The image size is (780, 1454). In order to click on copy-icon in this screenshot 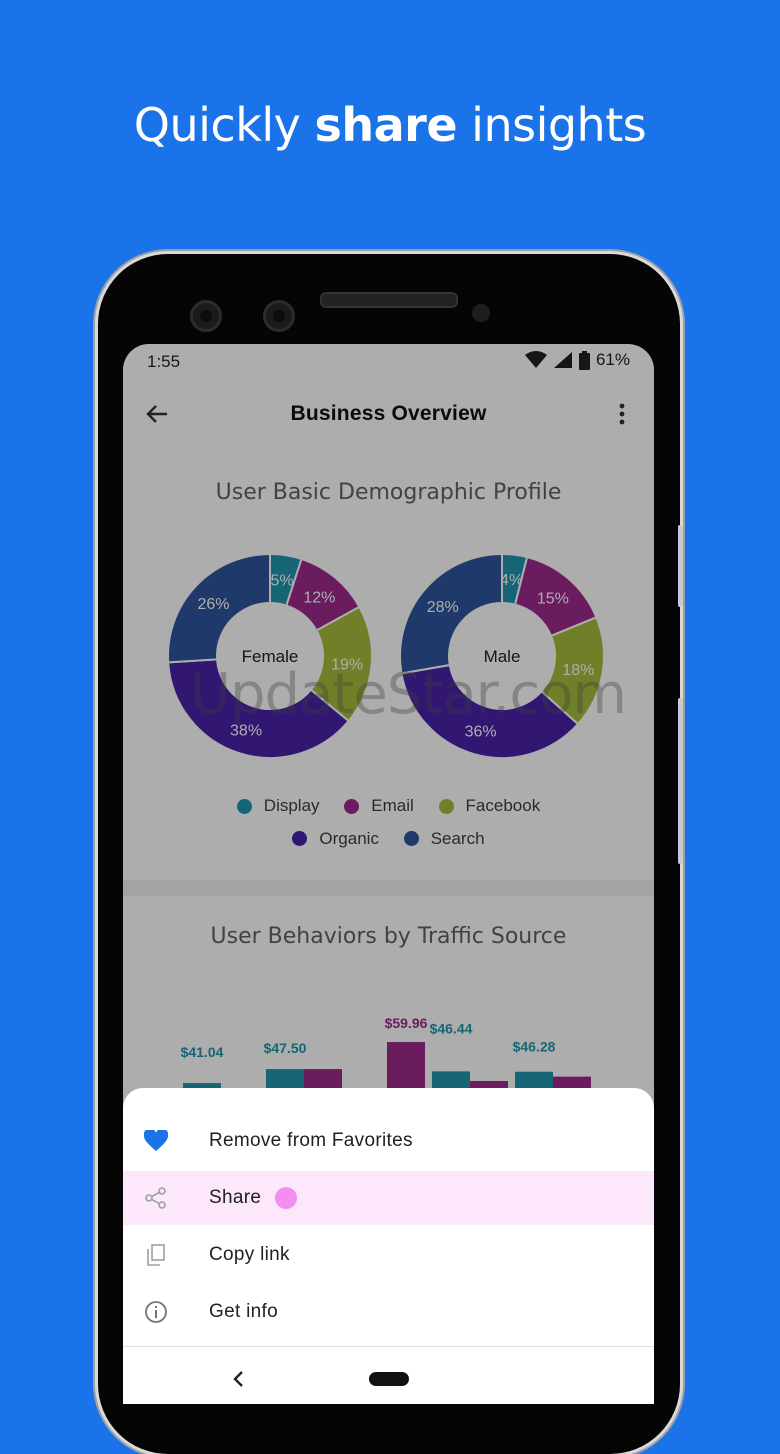, I will do `click(156, 1255)`.